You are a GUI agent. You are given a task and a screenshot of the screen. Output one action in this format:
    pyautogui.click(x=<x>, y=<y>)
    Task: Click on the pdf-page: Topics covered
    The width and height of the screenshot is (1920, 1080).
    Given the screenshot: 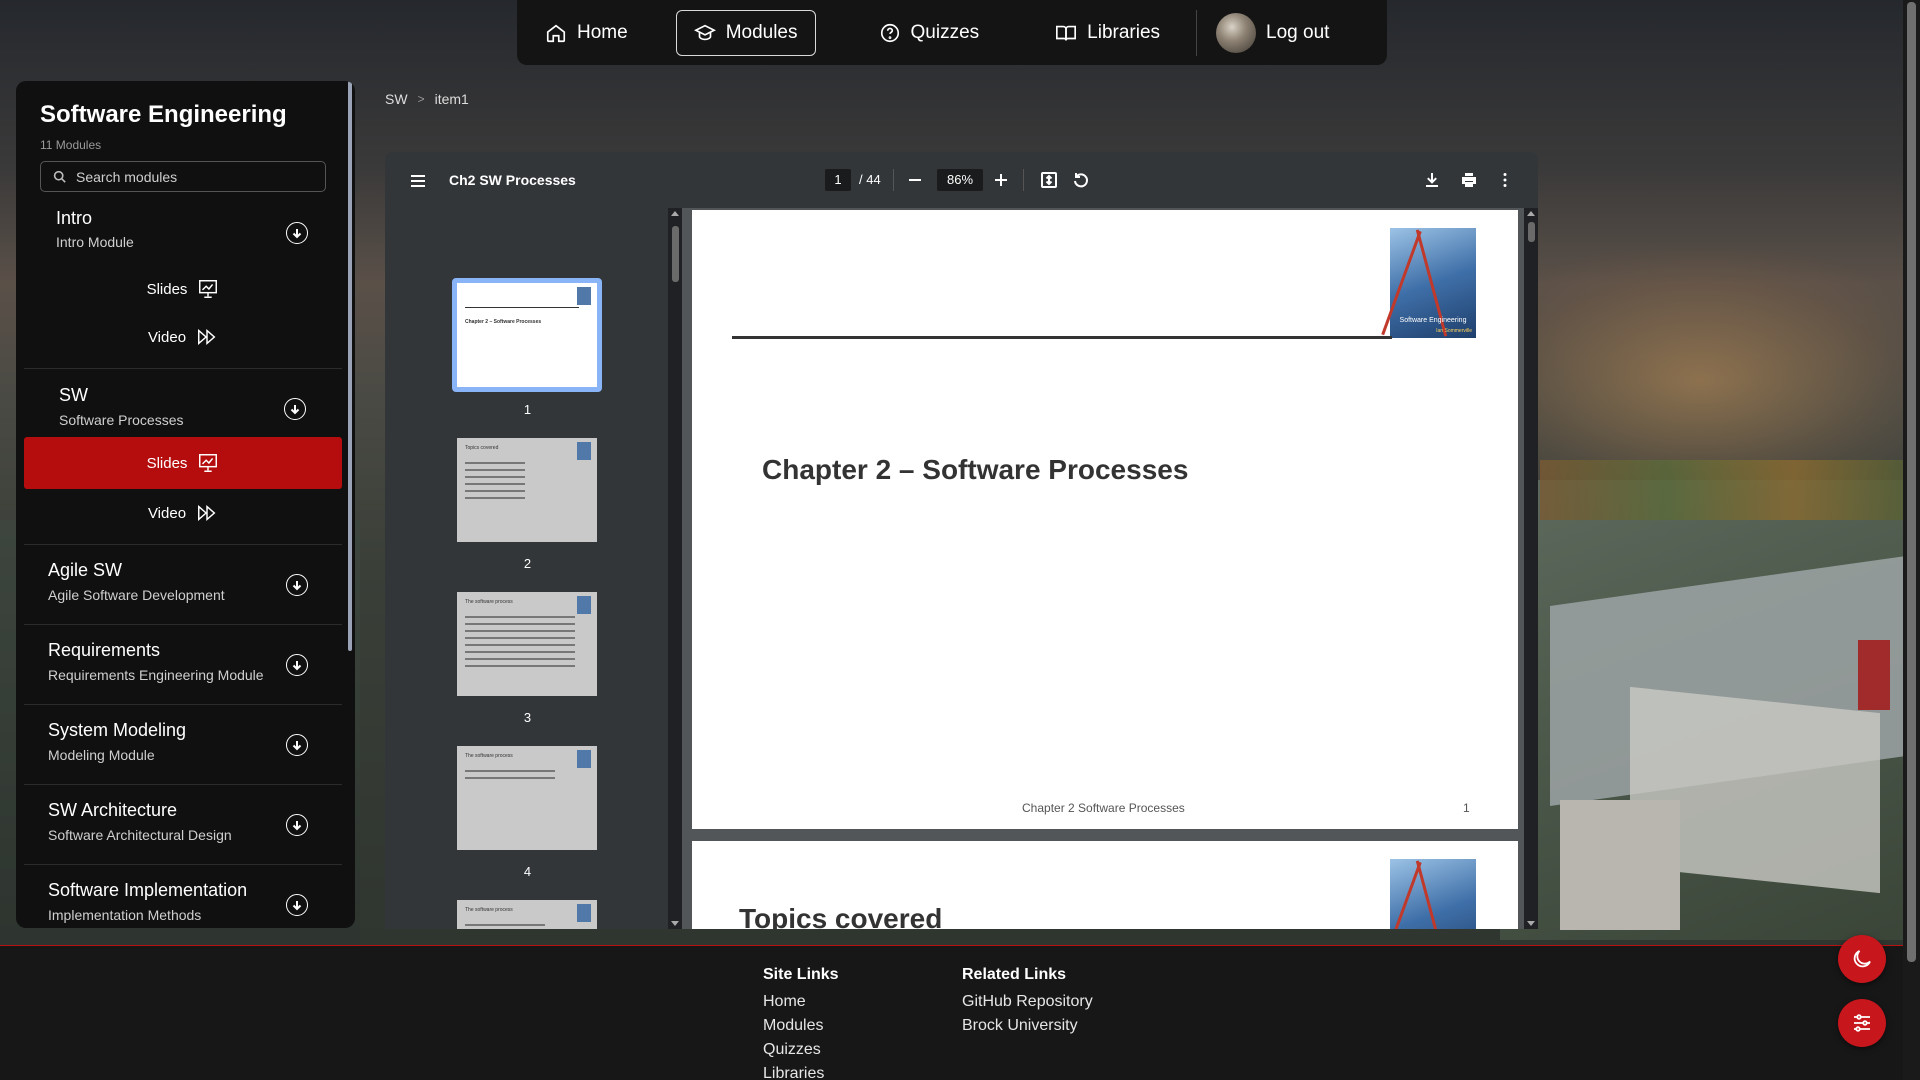 What is the action you would take?
    pyautogui.click(x=1105, y=885)
    